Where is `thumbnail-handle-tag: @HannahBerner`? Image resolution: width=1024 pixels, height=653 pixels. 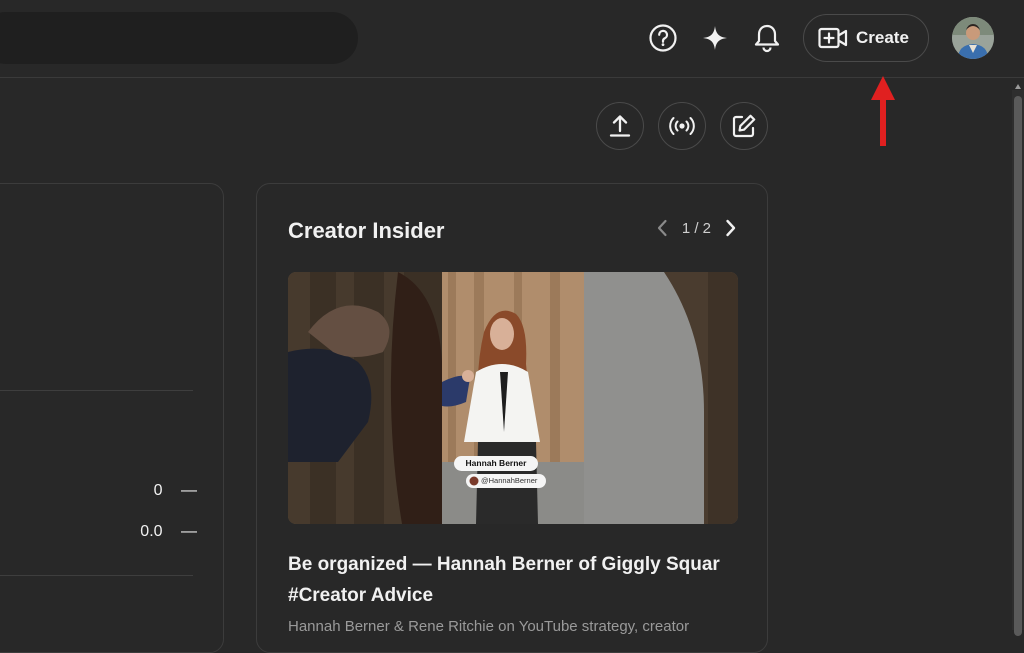 thumbnail-handle-tag: @HannahBerner is located at coordinates (509, 480).